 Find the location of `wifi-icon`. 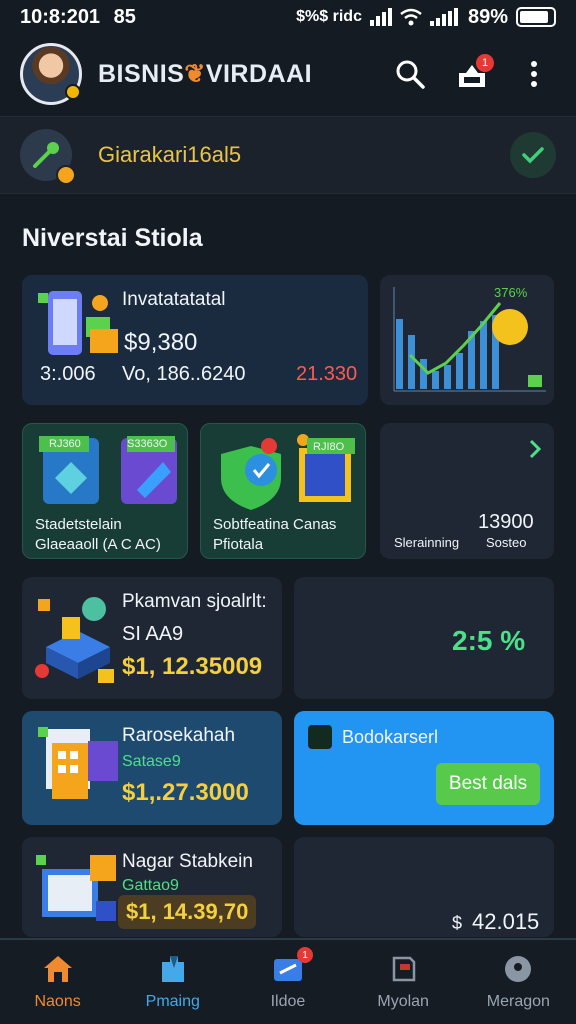

wifi-icon is located at coordinates (411, 17).